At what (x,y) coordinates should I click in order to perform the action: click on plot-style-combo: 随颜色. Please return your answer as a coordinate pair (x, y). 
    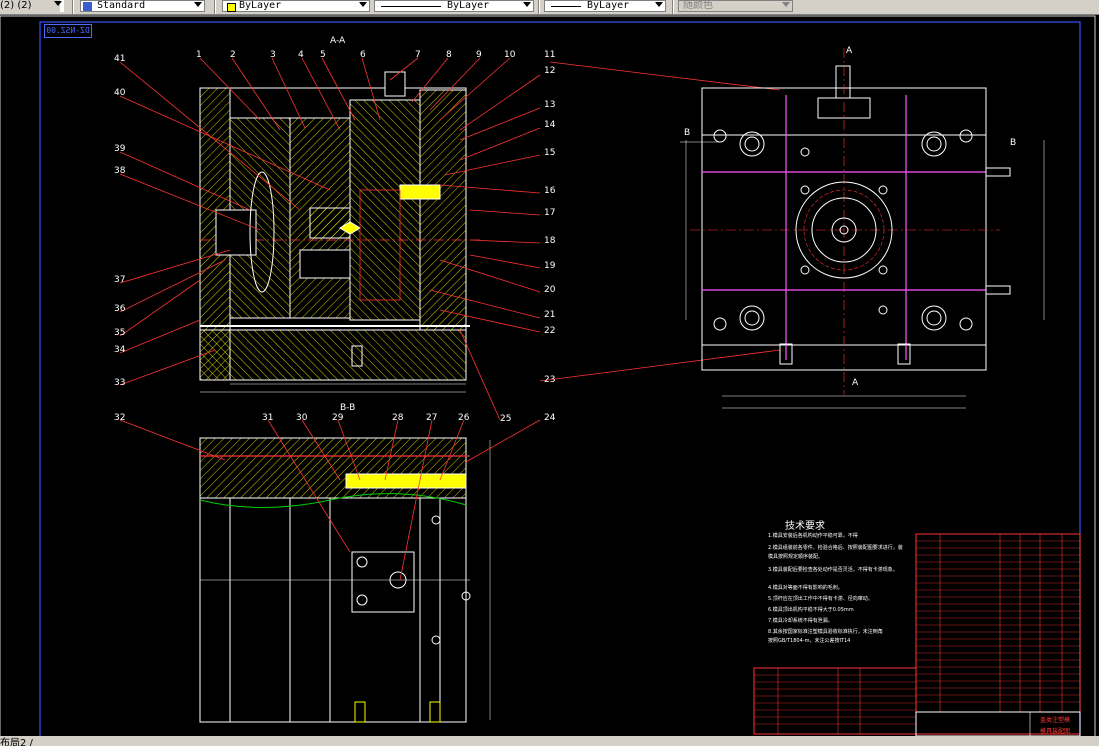
    Looking at the image, I should click on (735, 6).